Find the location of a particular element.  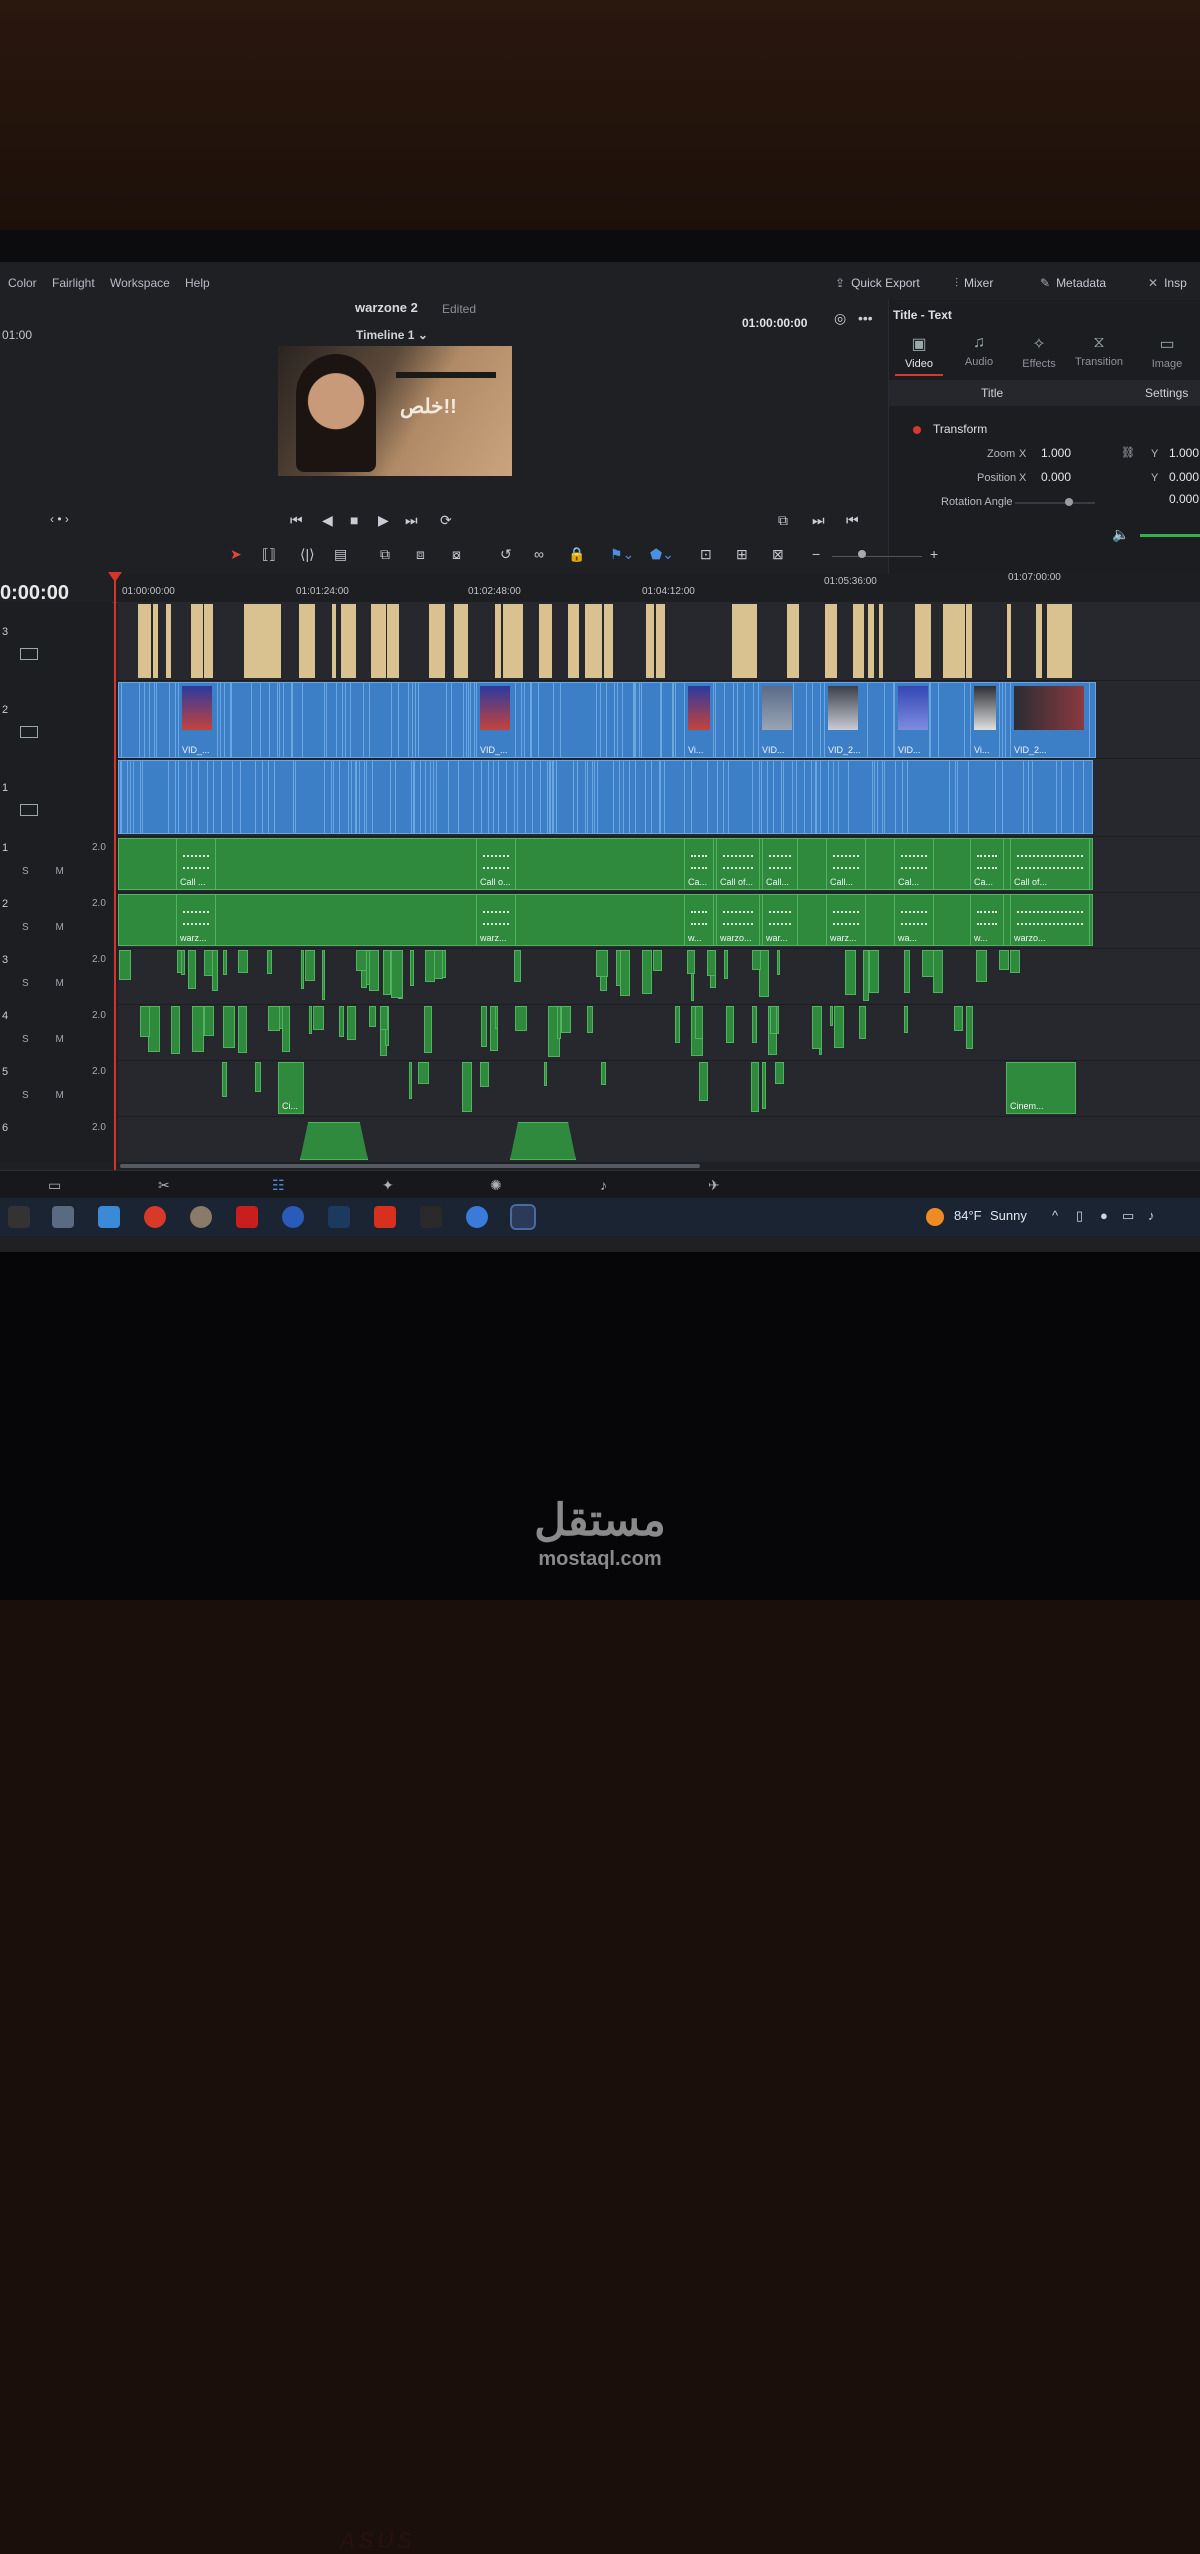

browser-icon is located at coordinates (477, 1217).